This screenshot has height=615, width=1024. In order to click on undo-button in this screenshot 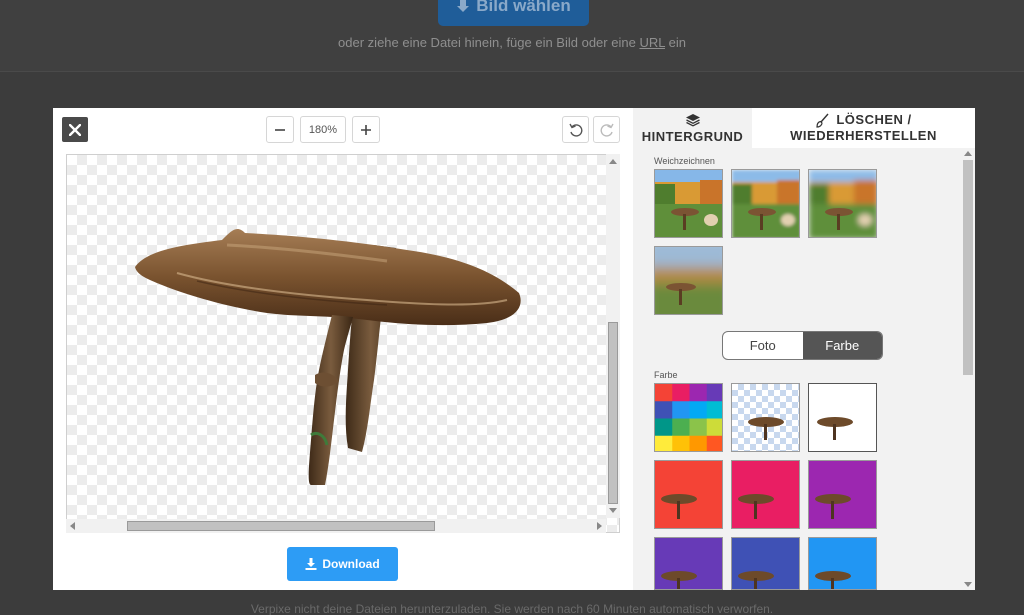, I will do `click(575, 129)`.